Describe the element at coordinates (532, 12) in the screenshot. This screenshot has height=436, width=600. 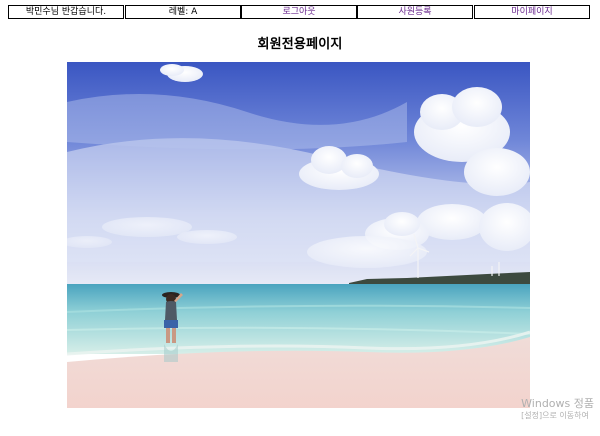
I see `mypage-link: 마이페이지` at that location.